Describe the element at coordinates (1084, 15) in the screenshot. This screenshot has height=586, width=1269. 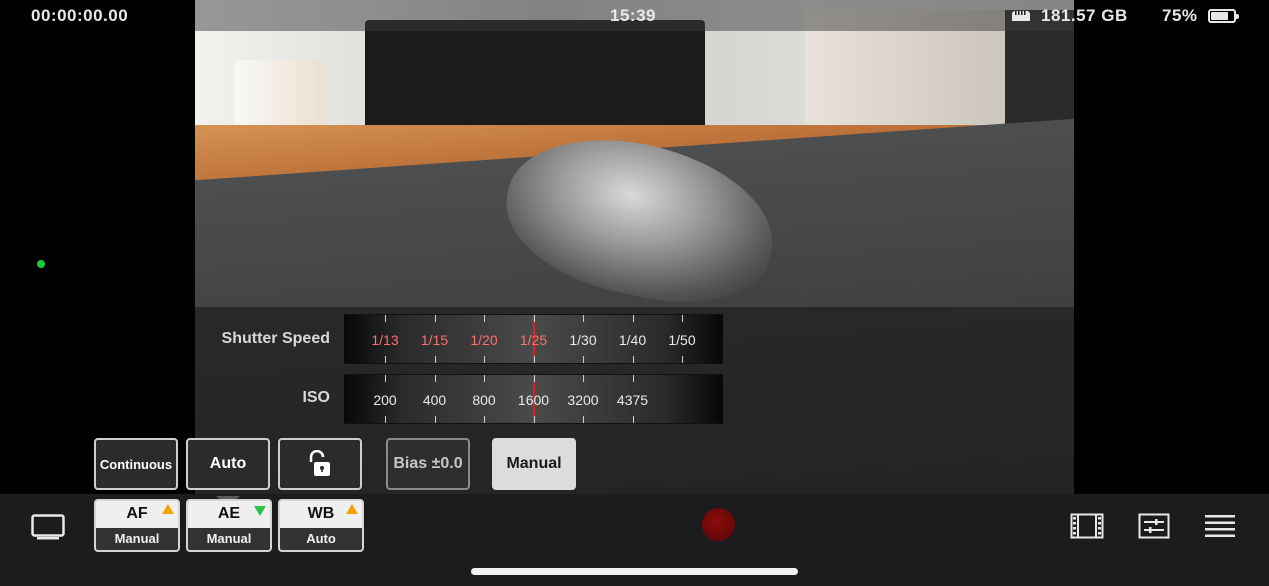
I see `storage-remaining: 181.57 GB` at that location.